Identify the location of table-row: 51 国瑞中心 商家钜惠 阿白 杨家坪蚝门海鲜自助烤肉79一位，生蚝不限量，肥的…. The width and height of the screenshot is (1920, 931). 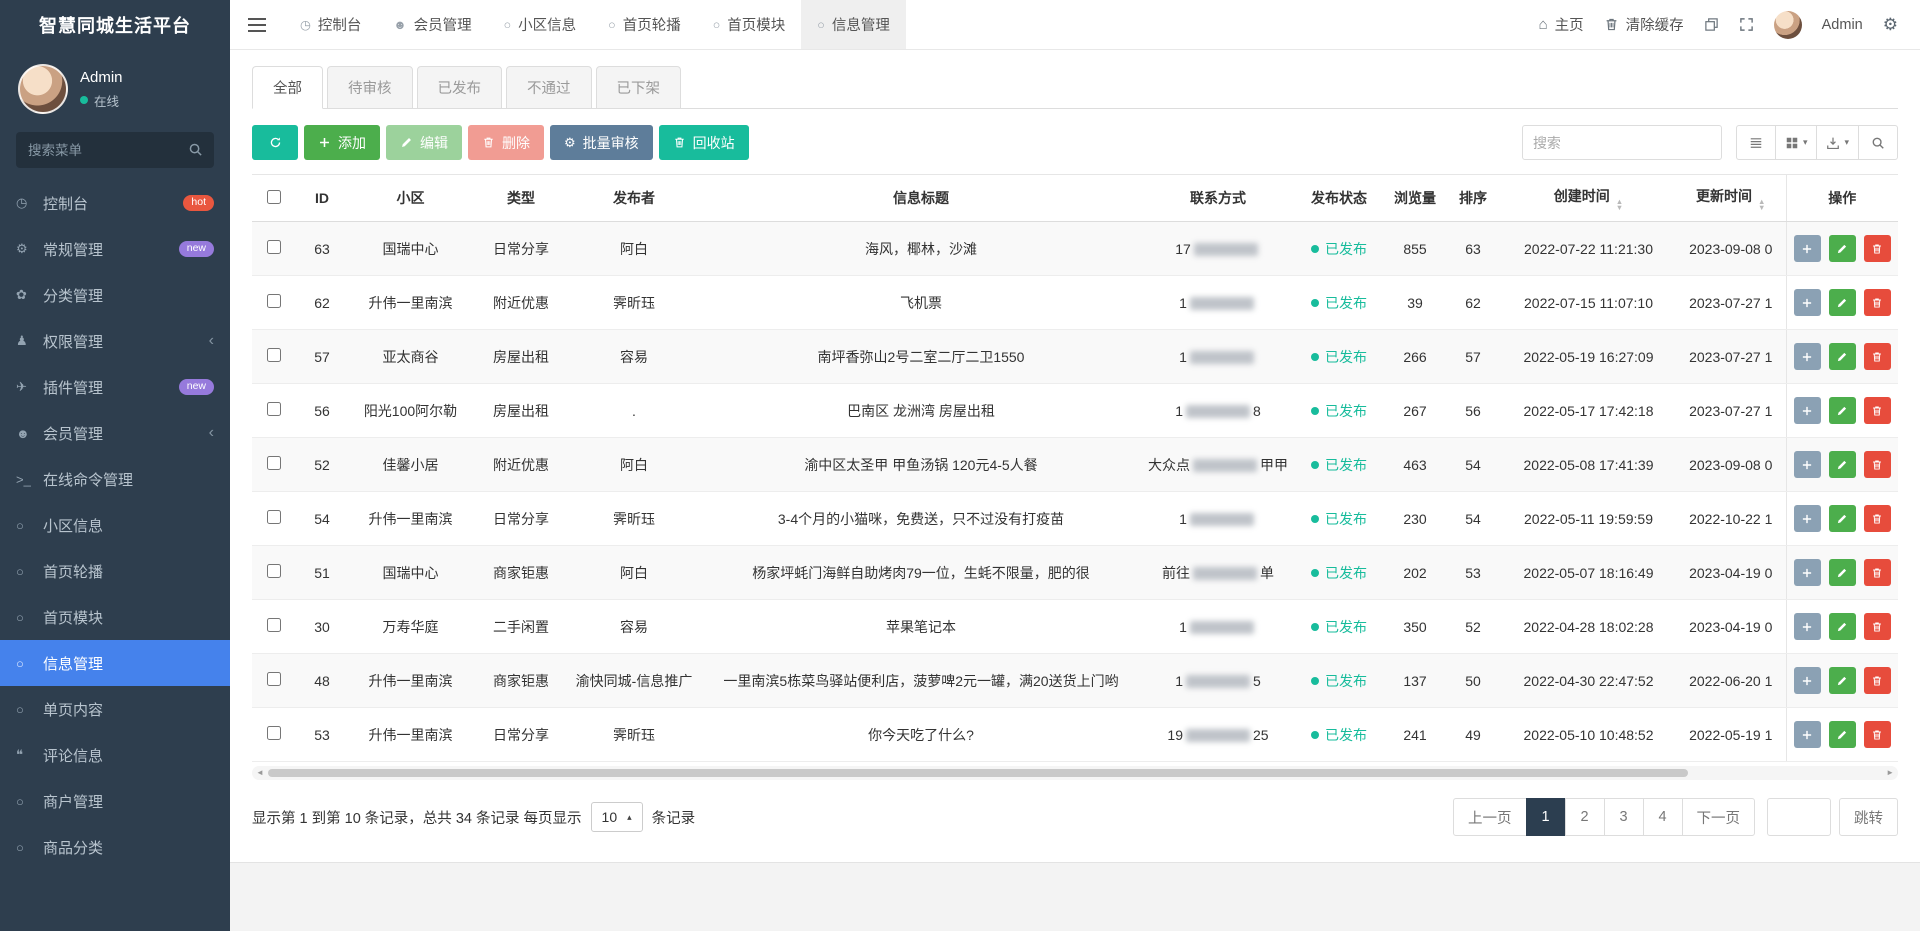
(1075, 572).